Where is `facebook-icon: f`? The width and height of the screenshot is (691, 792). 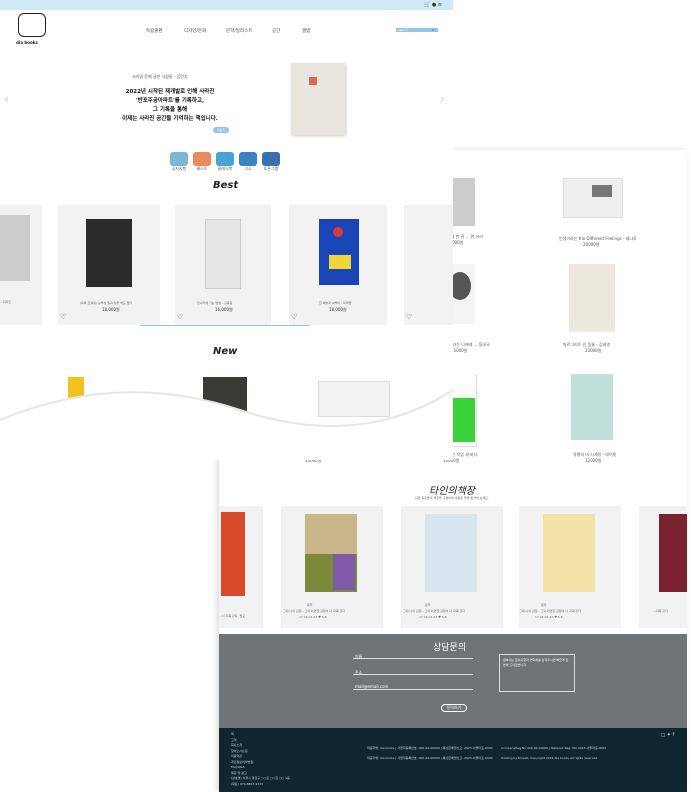
facebook-icon: f is located at coordinates (674, 735).